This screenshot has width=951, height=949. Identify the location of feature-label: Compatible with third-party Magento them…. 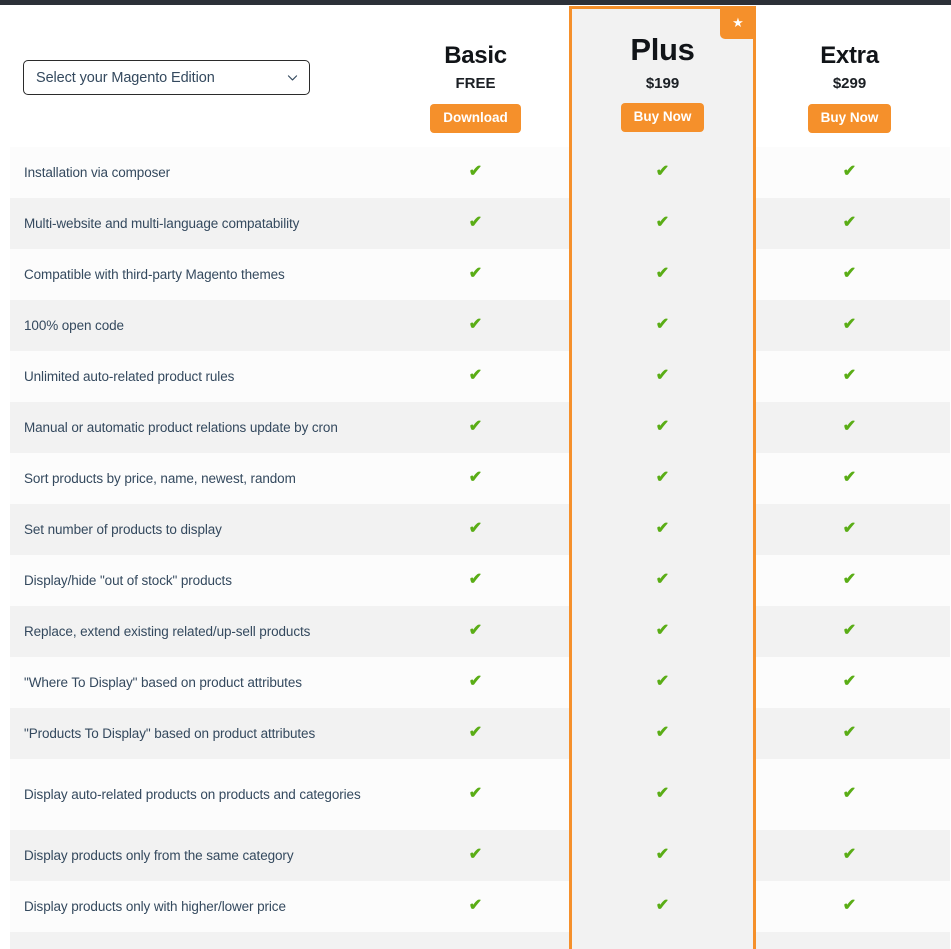
(154, 274).